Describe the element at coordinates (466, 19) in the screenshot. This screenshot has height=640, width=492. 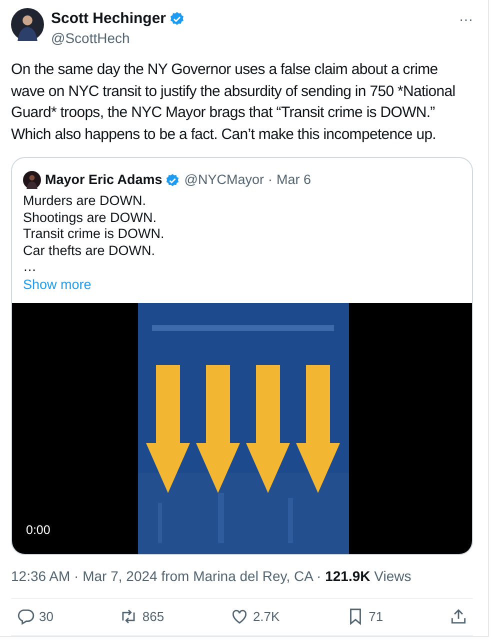
I see `more-button: ···` at that location.